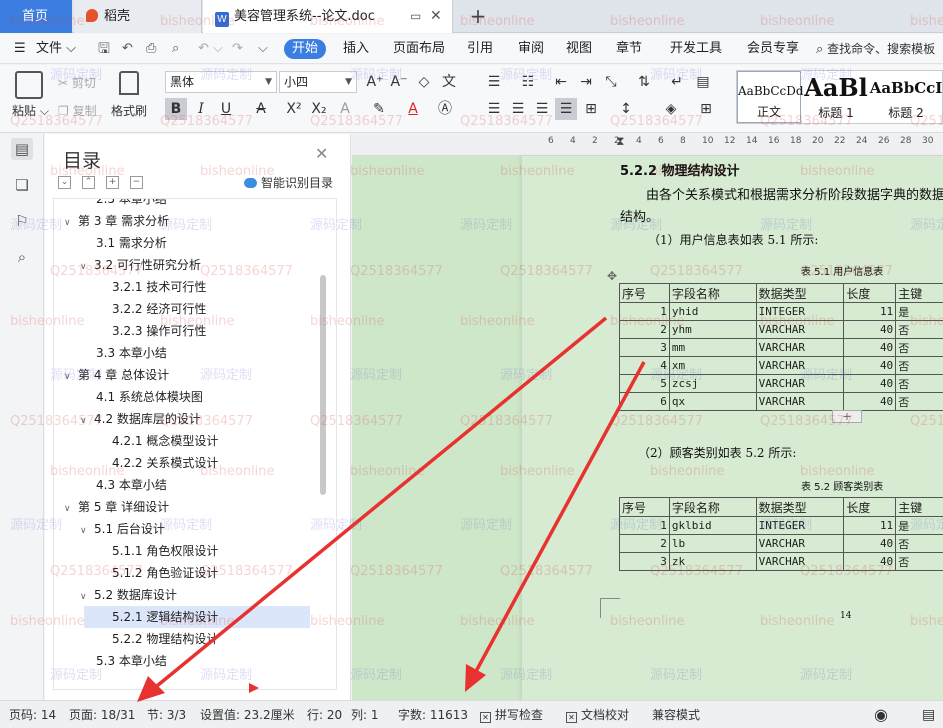 The width and height of the screenshot is (943, 728). I want to click on table-cell: zcsj, so click(712, 383).